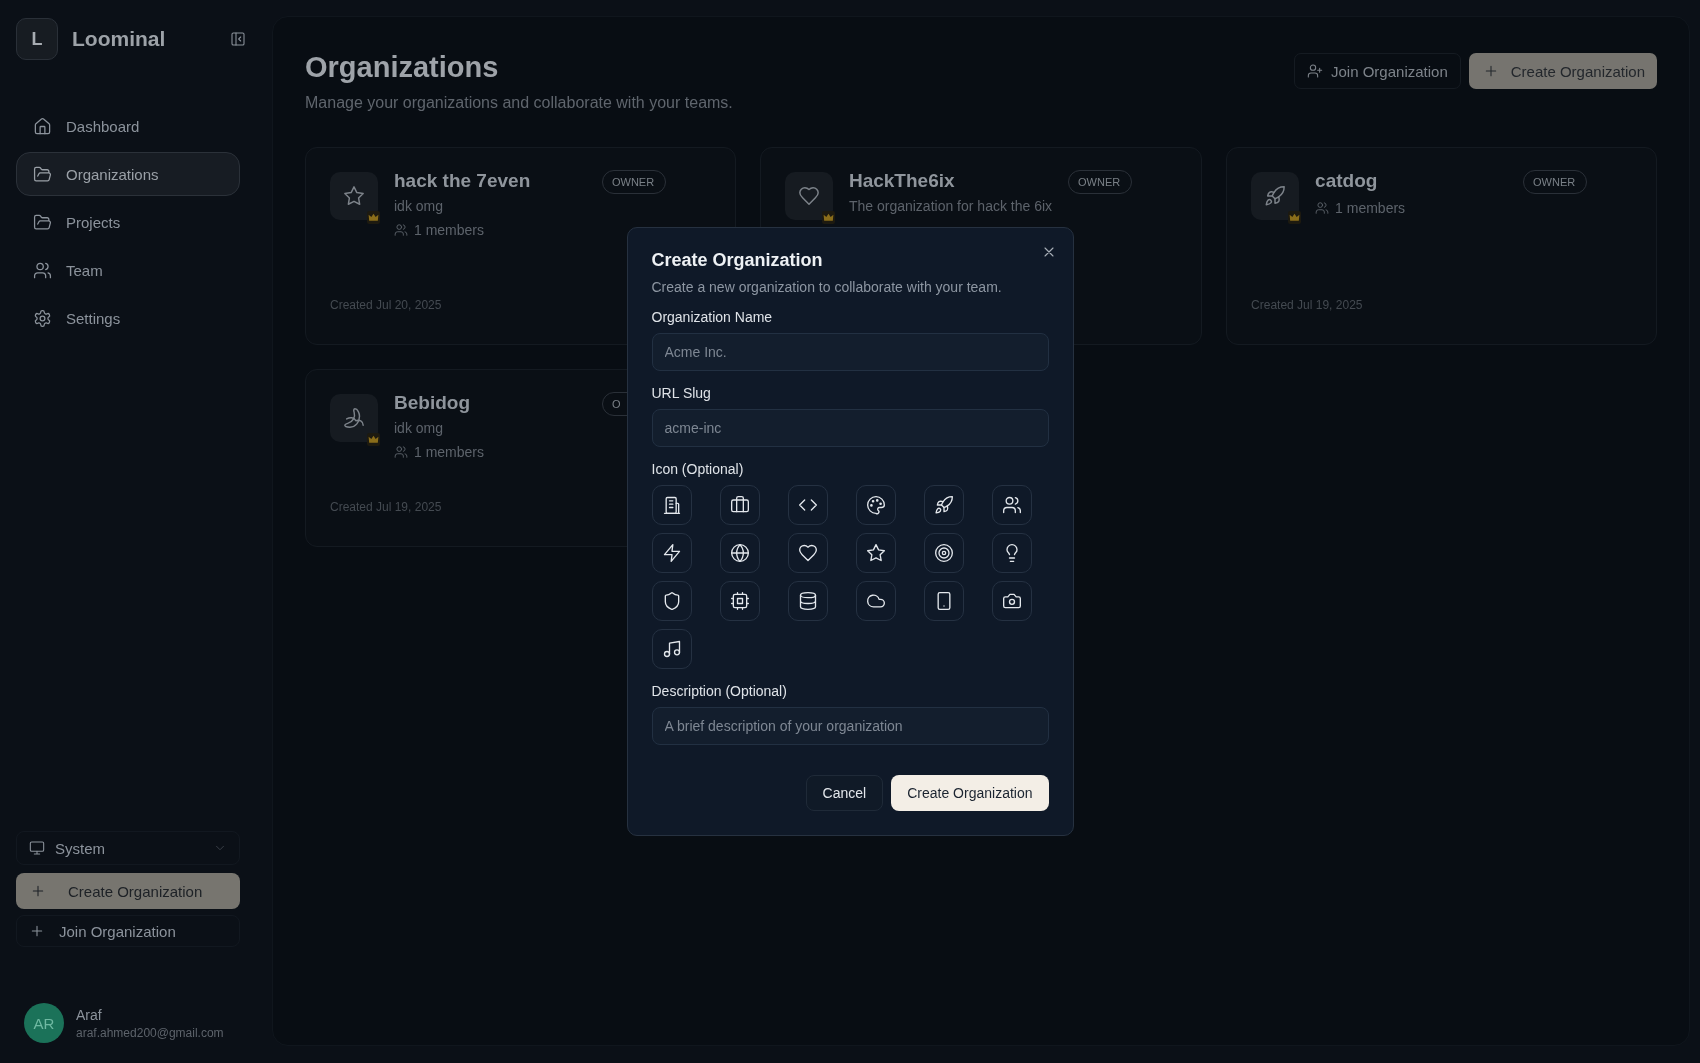 Image resolution: width=1700 pixels, height=1063 pixels. What do you see at coordinates (432, 403) in the screenshot?
I see `organization-name: Bebidog` at bounding box center [432, 403].